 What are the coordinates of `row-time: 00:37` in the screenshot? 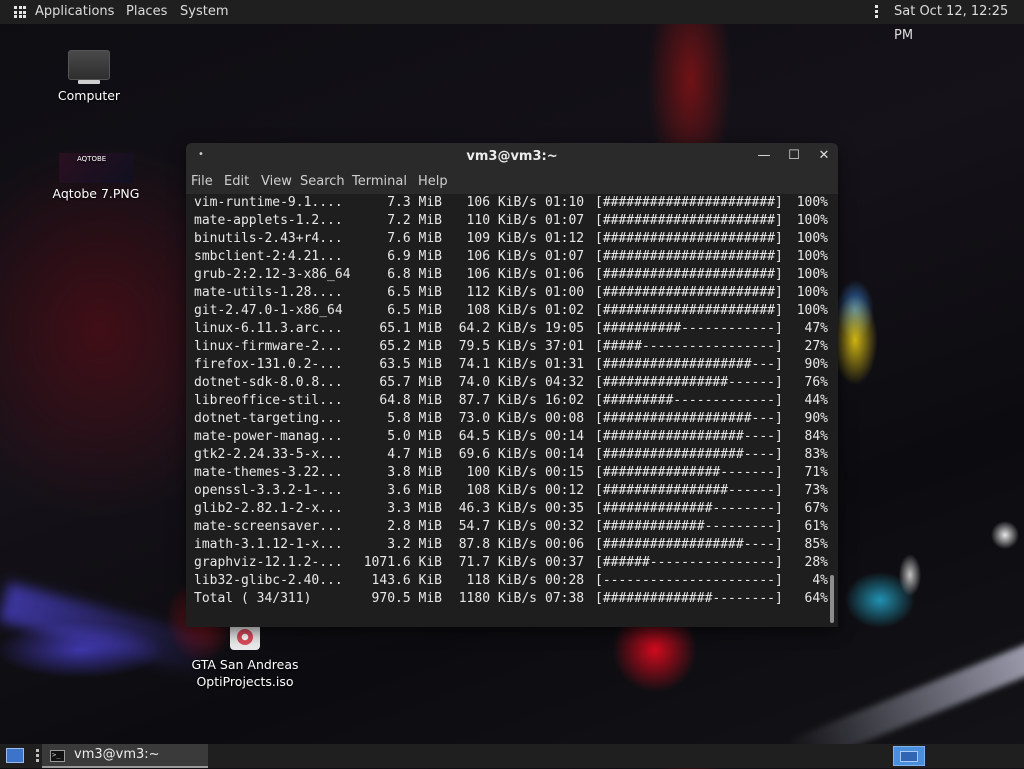 It's located at (565, 562).